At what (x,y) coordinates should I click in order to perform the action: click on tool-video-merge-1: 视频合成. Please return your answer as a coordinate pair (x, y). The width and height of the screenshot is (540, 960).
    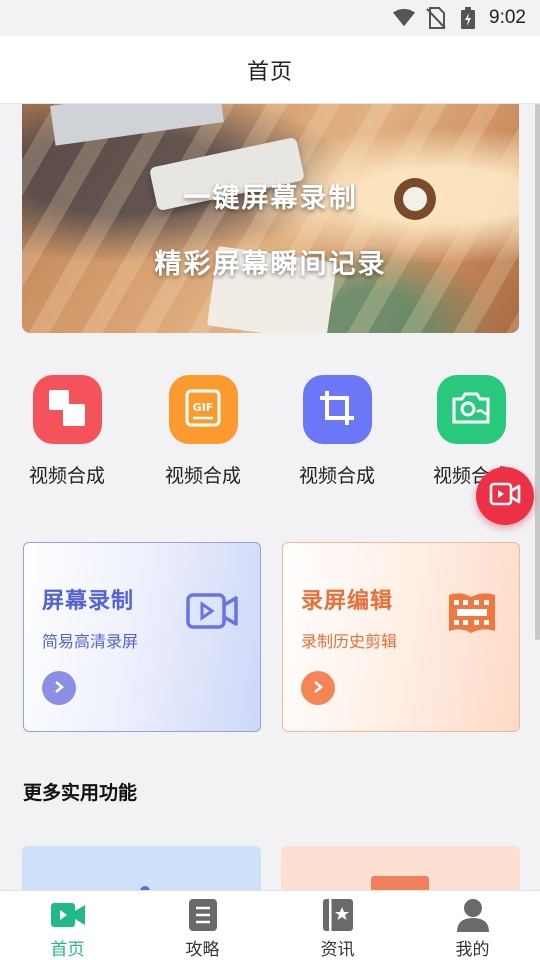
    Looking at the image, I should click on (67, 431).